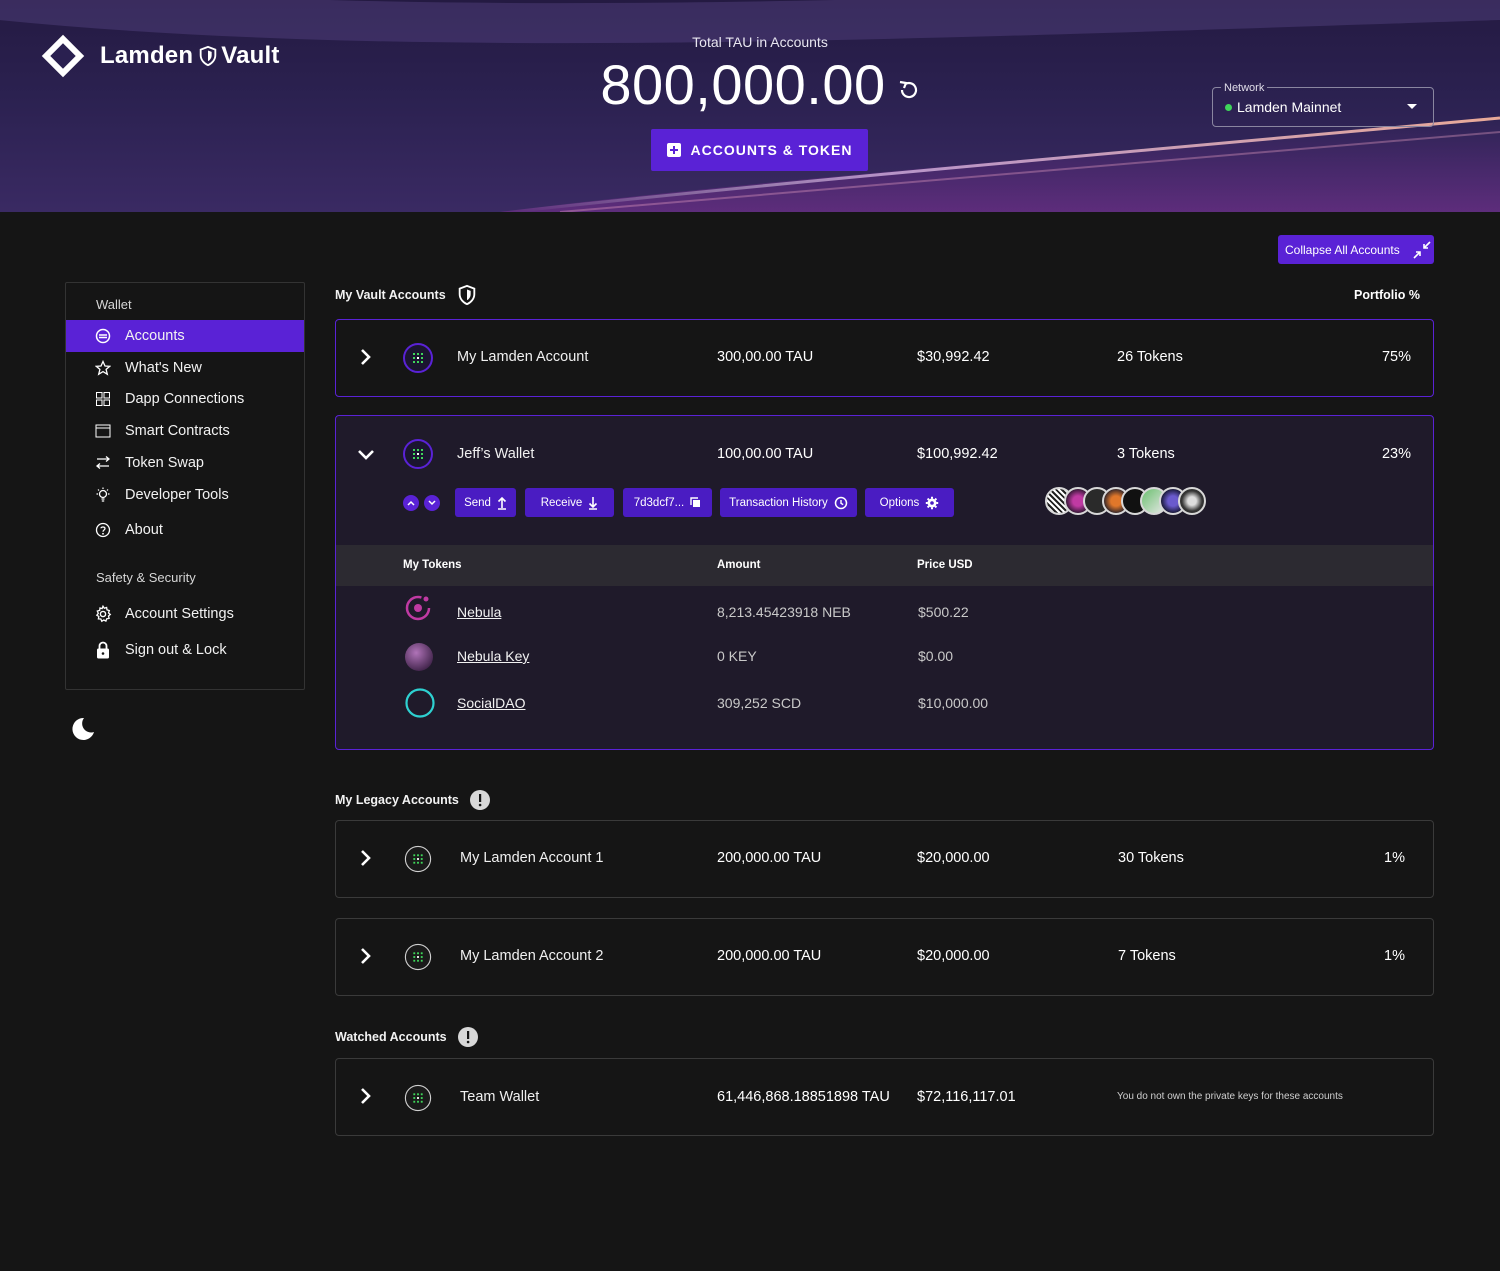 The width and height of the screenshot is (1500, 1271). Describe the element at coordinates (899, 502) in the screenshot. I see `options-label: Options` at that location.